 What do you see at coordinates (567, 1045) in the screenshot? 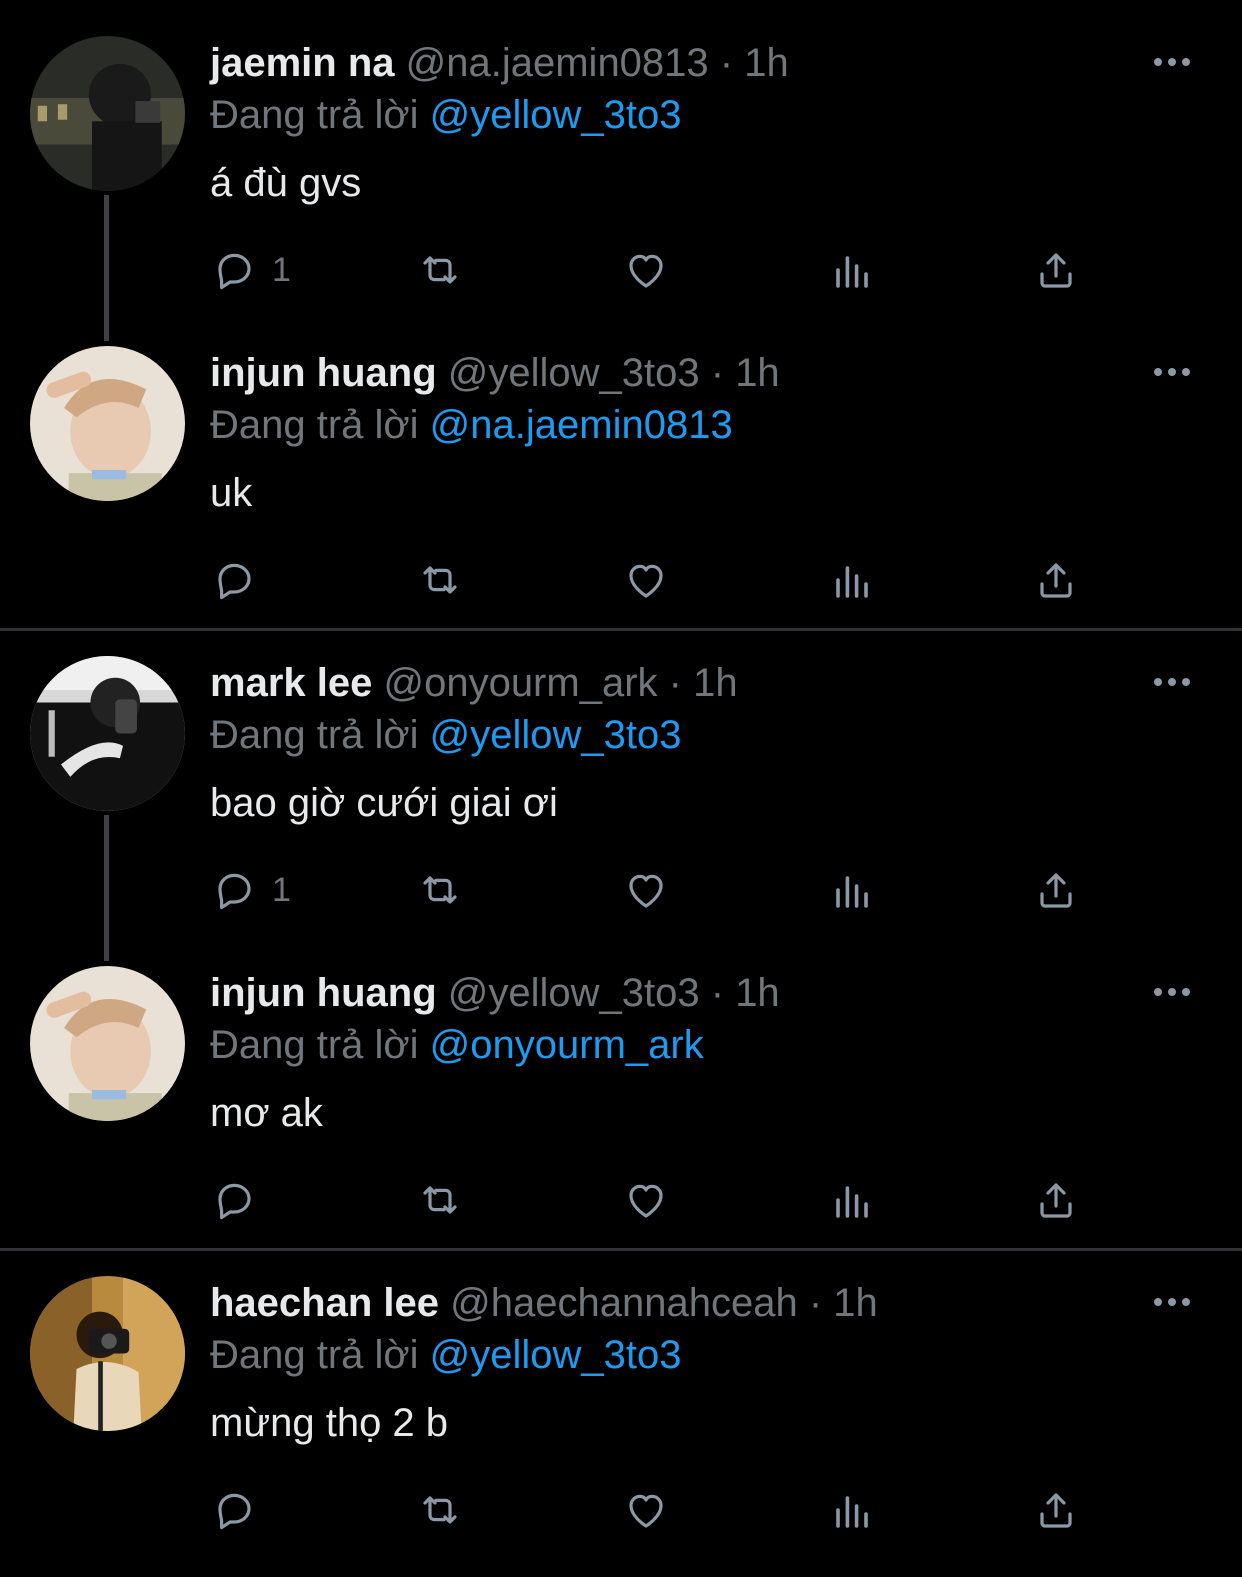
I see `mention-link: @onyourm_ark` at bounding box center [567, 1045].